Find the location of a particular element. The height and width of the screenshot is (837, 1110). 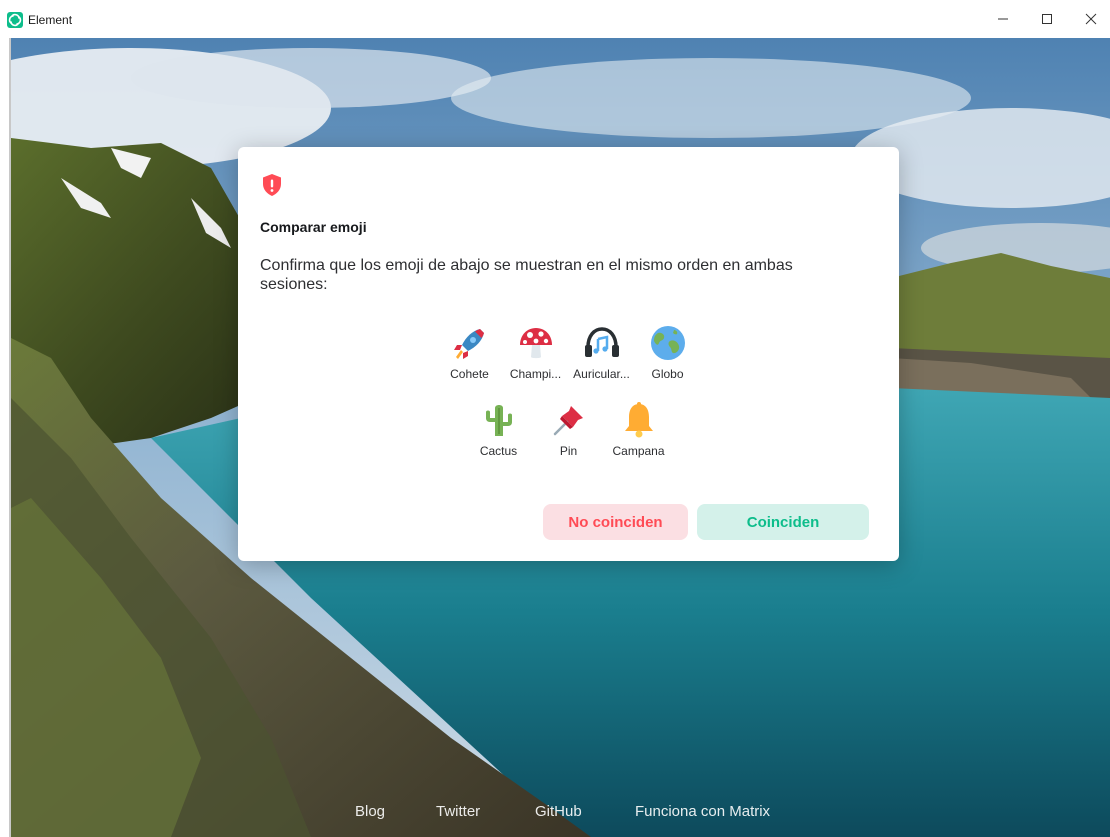

emoji-item: Globo is located at coordinates (668, 352).